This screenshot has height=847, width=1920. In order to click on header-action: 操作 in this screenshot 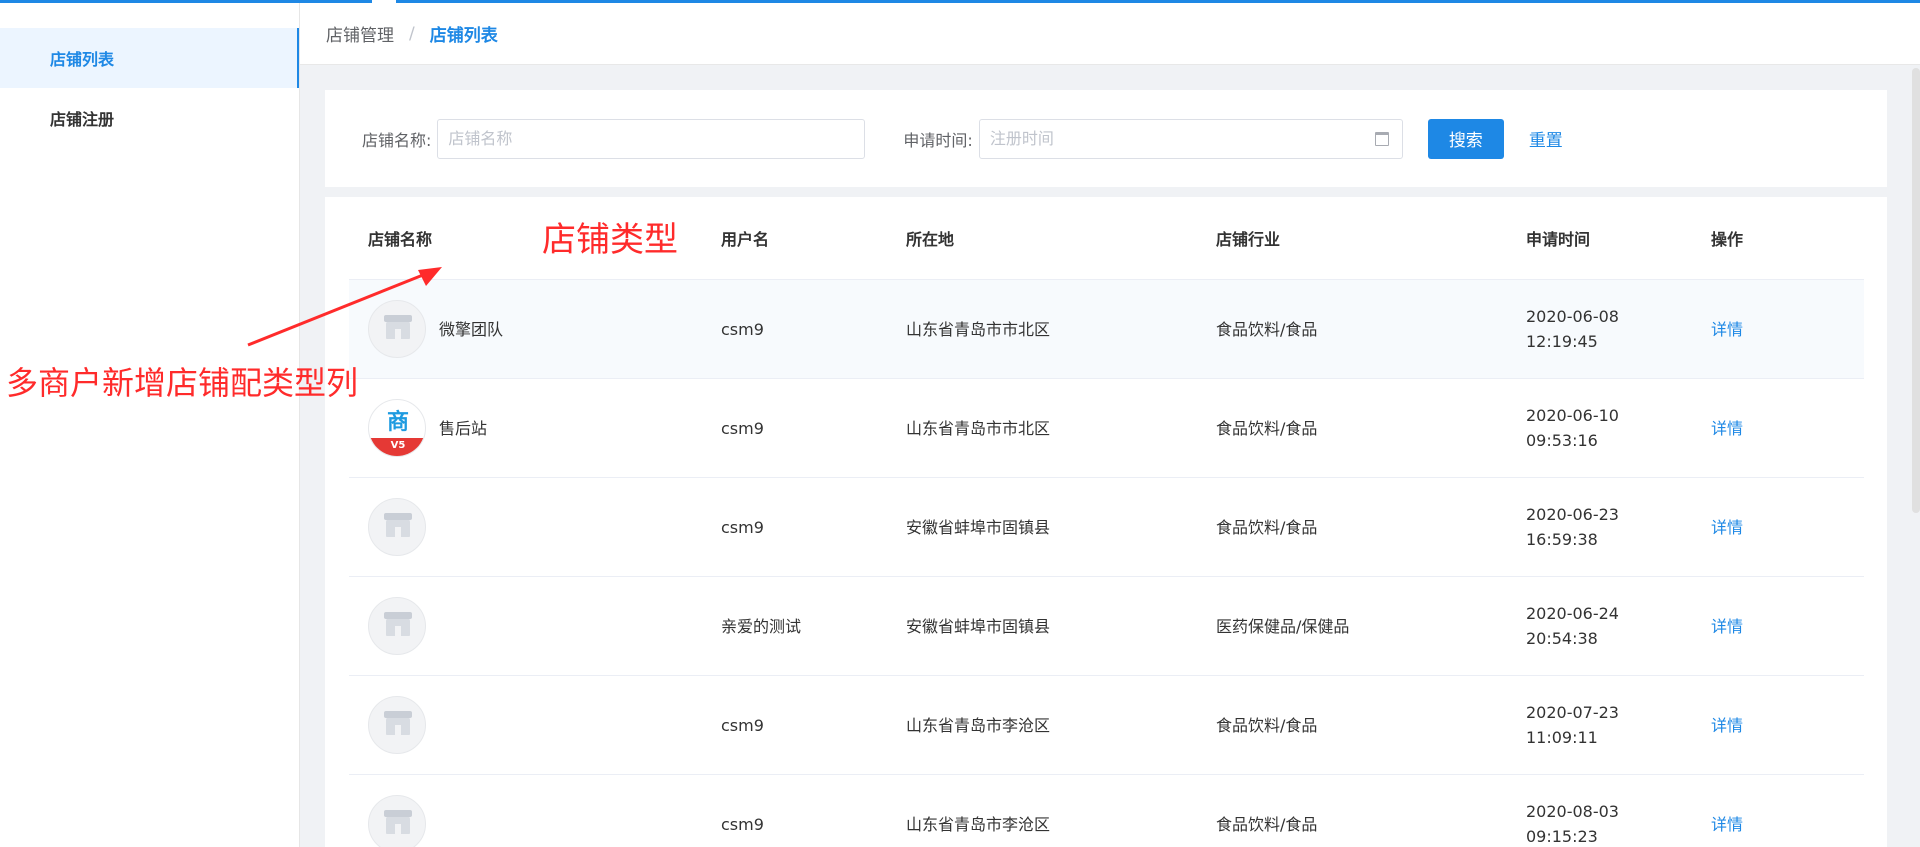, I will do `click(1727, 239)`.